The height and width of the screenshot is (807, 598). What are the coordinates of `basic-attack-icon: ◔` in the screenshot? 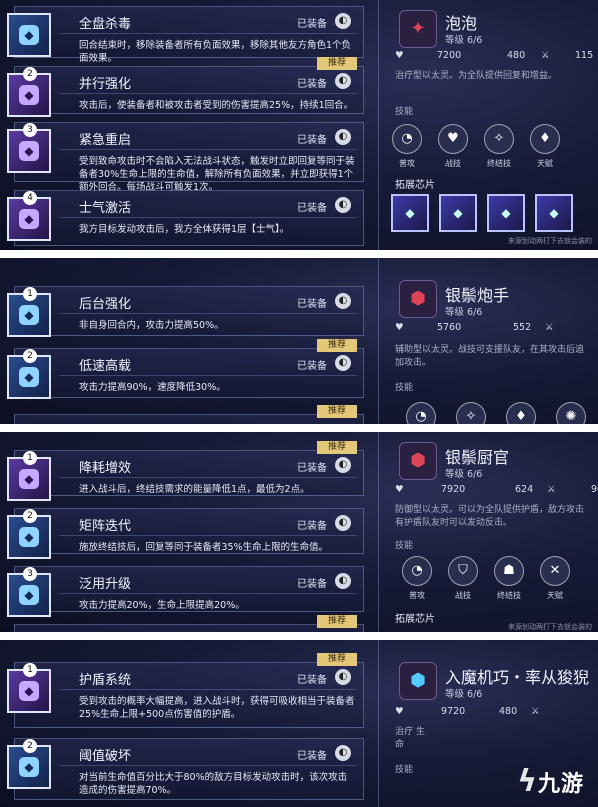 It's located at (421, 413).